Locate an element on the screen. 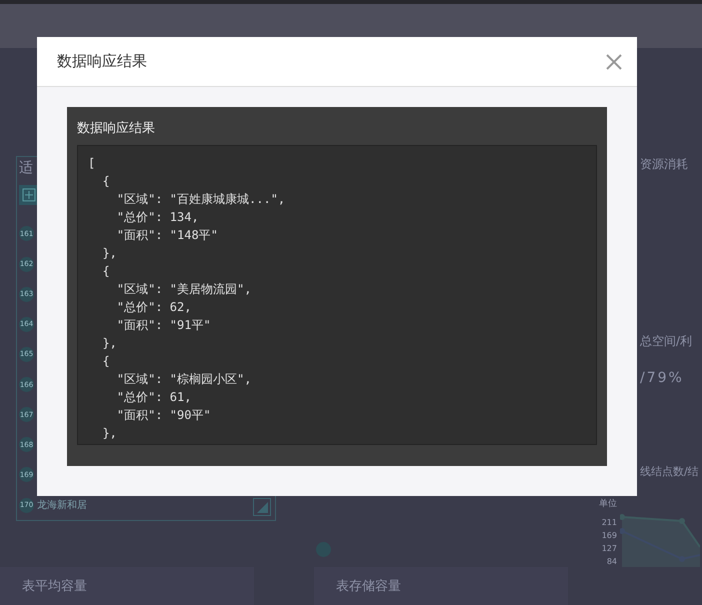 This screenshot has width=702, height=605. axis-tick: 169 is located at coordinates (609, 536).